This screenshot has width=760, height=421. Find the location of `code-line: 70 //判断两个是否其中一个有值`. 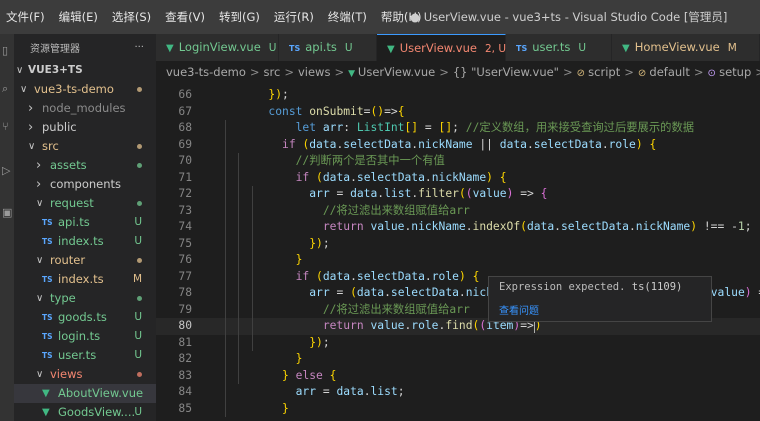

code-line: 70 //判断两个是否其中一个有值 is located at coordinates (458, 161).